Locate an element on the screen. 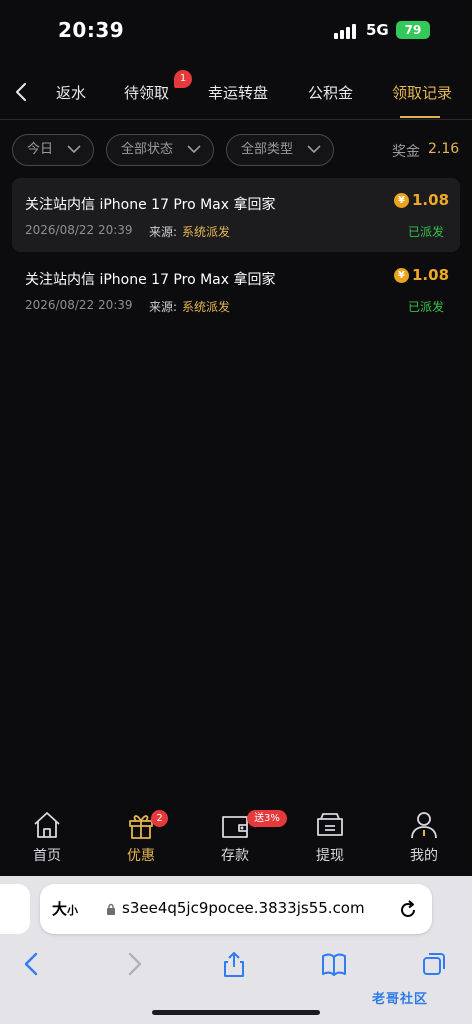 The height and width of the screenshot is (1024, 472). bonus-label: 奖金 is located at coordinates (406, 152).